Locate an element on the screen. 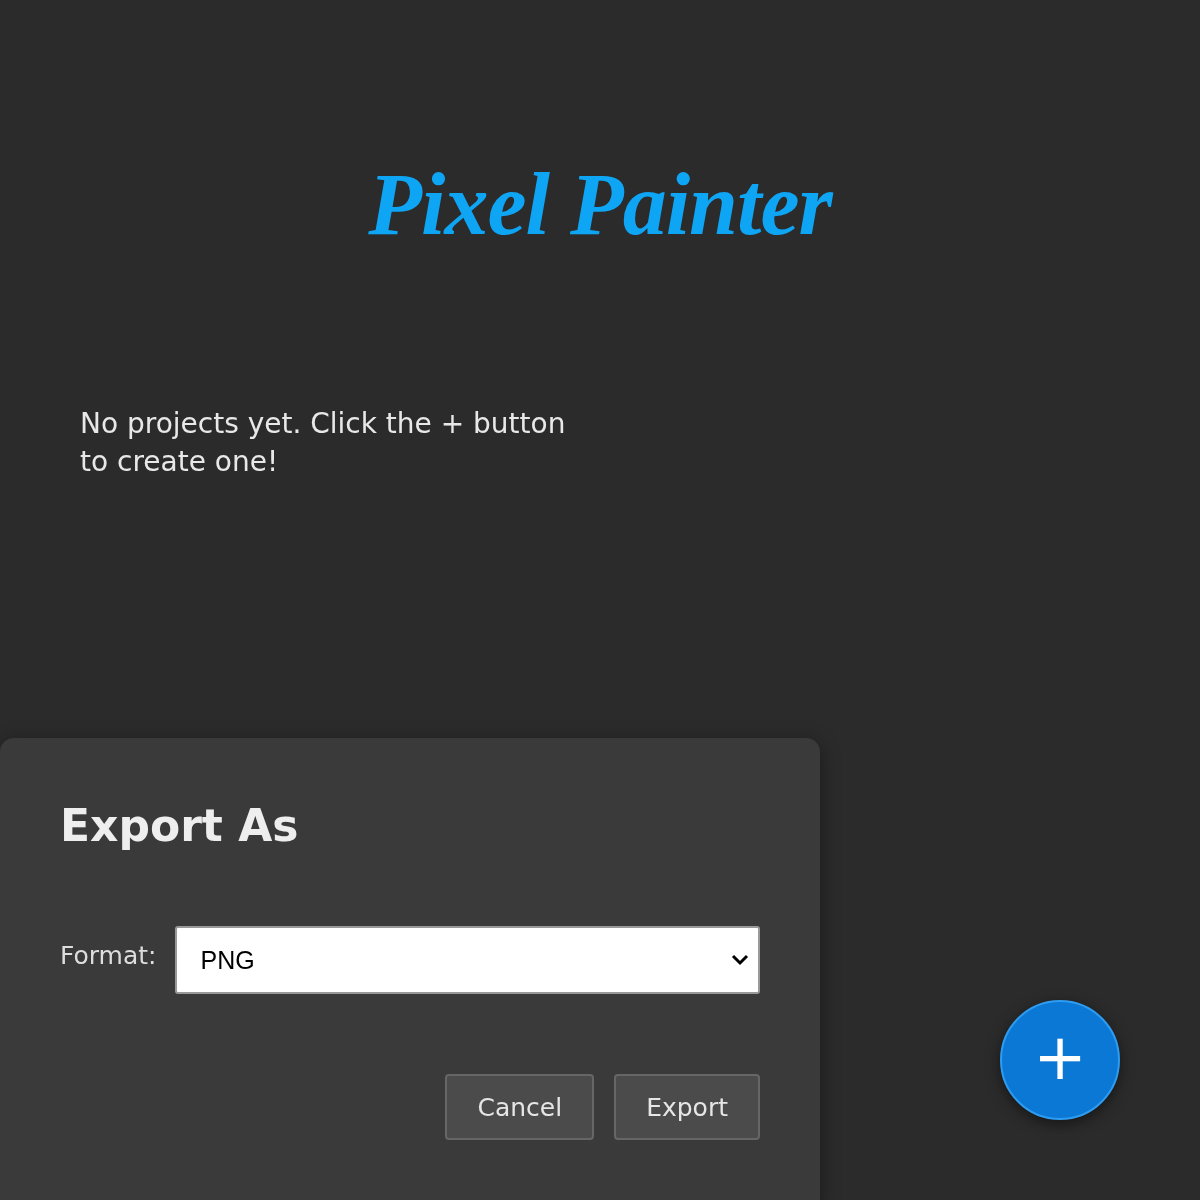 The image size is (1200, 1200). chevron-down-icon is located at coordinates (740, 960).